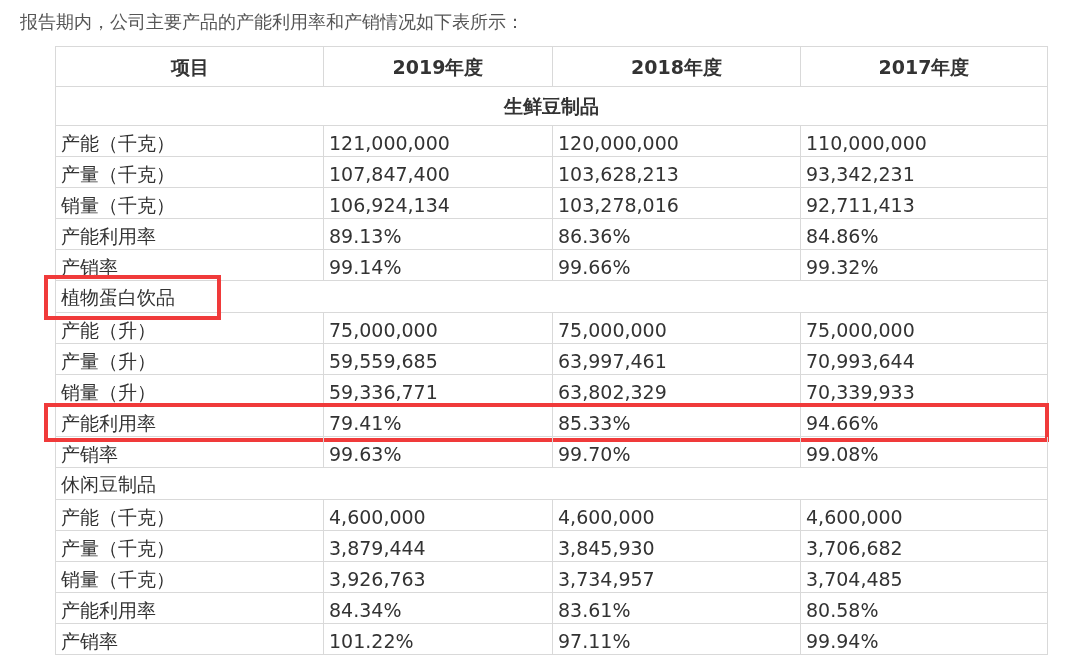 The image size is (1080, 672). I want to click on table-cell: 84.34%, so click(438, 608).